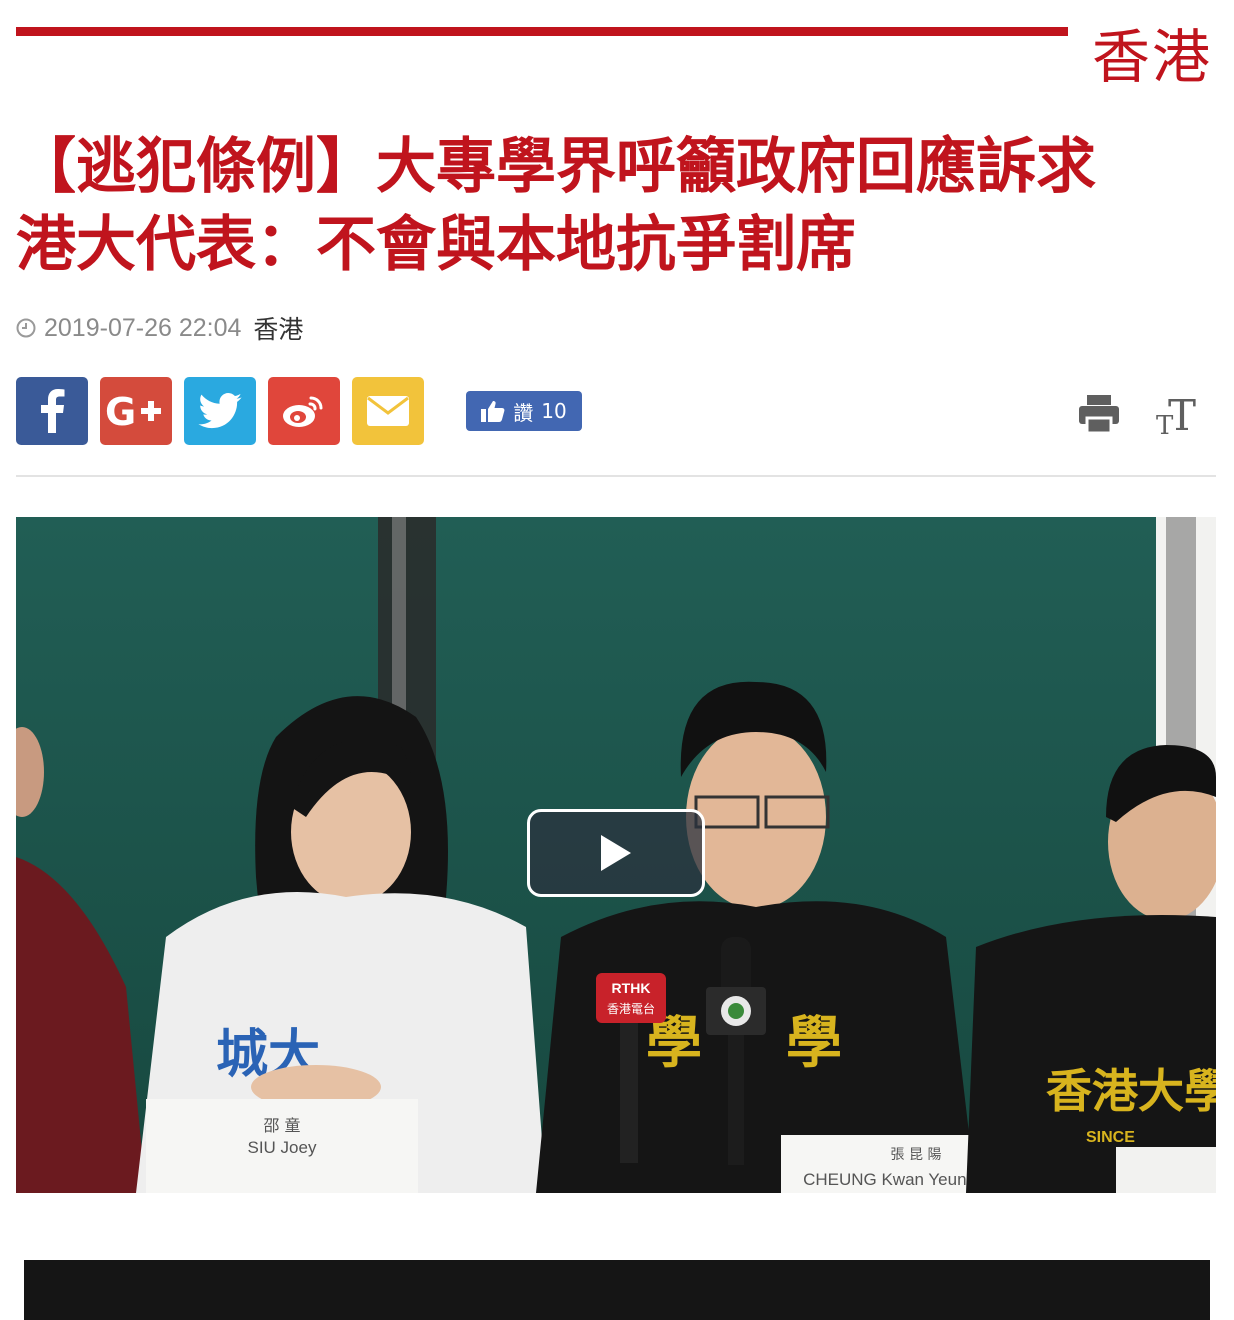  Describe the element at coordinates (120, 411) in the screenshot. I see `svg-text: G` at that location.